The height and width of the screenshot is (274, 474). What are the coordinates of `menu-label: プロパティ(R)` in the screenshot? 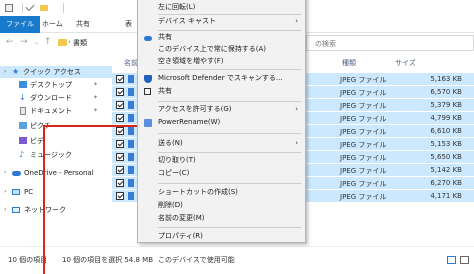 It's located at (180, 236).